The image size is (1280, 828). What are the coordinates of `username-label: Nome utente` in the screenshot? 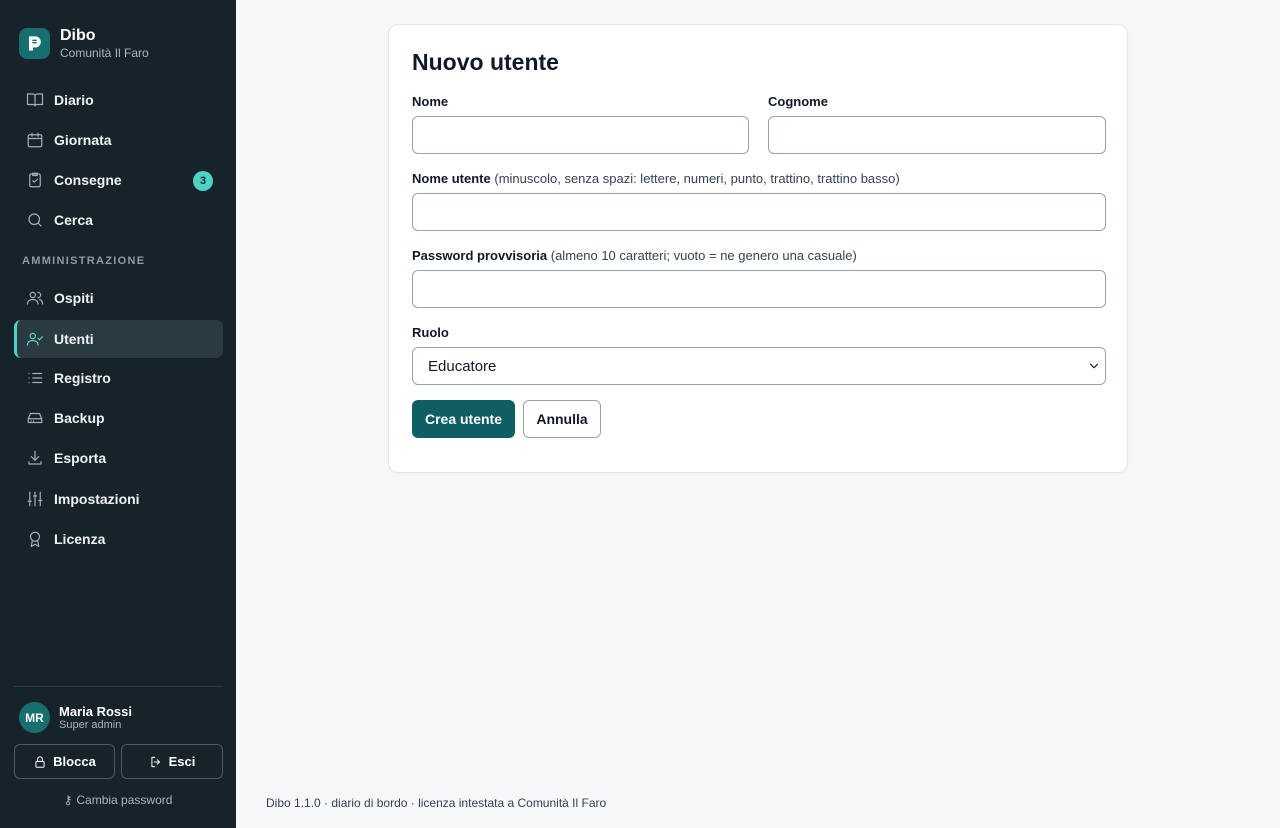 It's located at (451, 178).